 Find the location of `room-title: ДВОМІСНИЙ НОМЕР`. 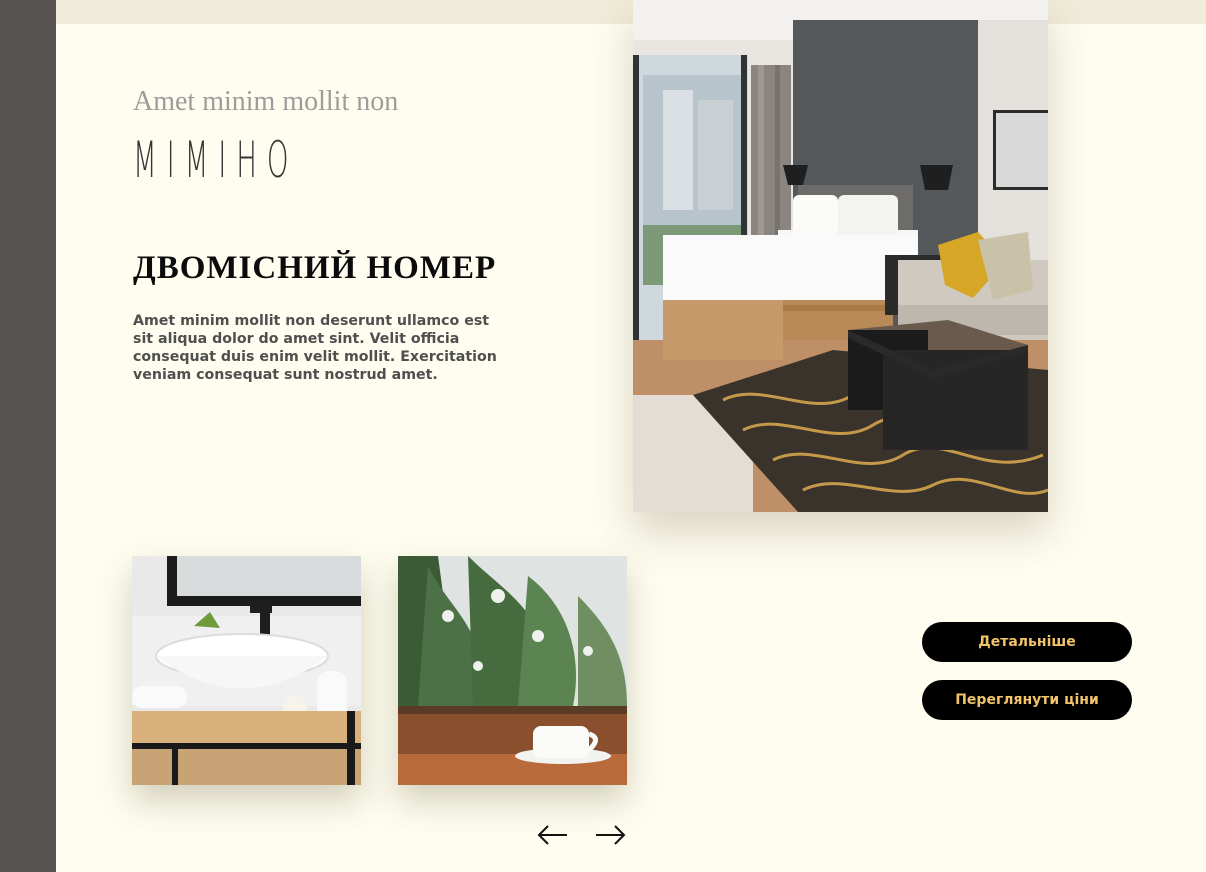

room-title: ДВОМІСНИЙ НОМЕР is located at coordinates (315, 268).